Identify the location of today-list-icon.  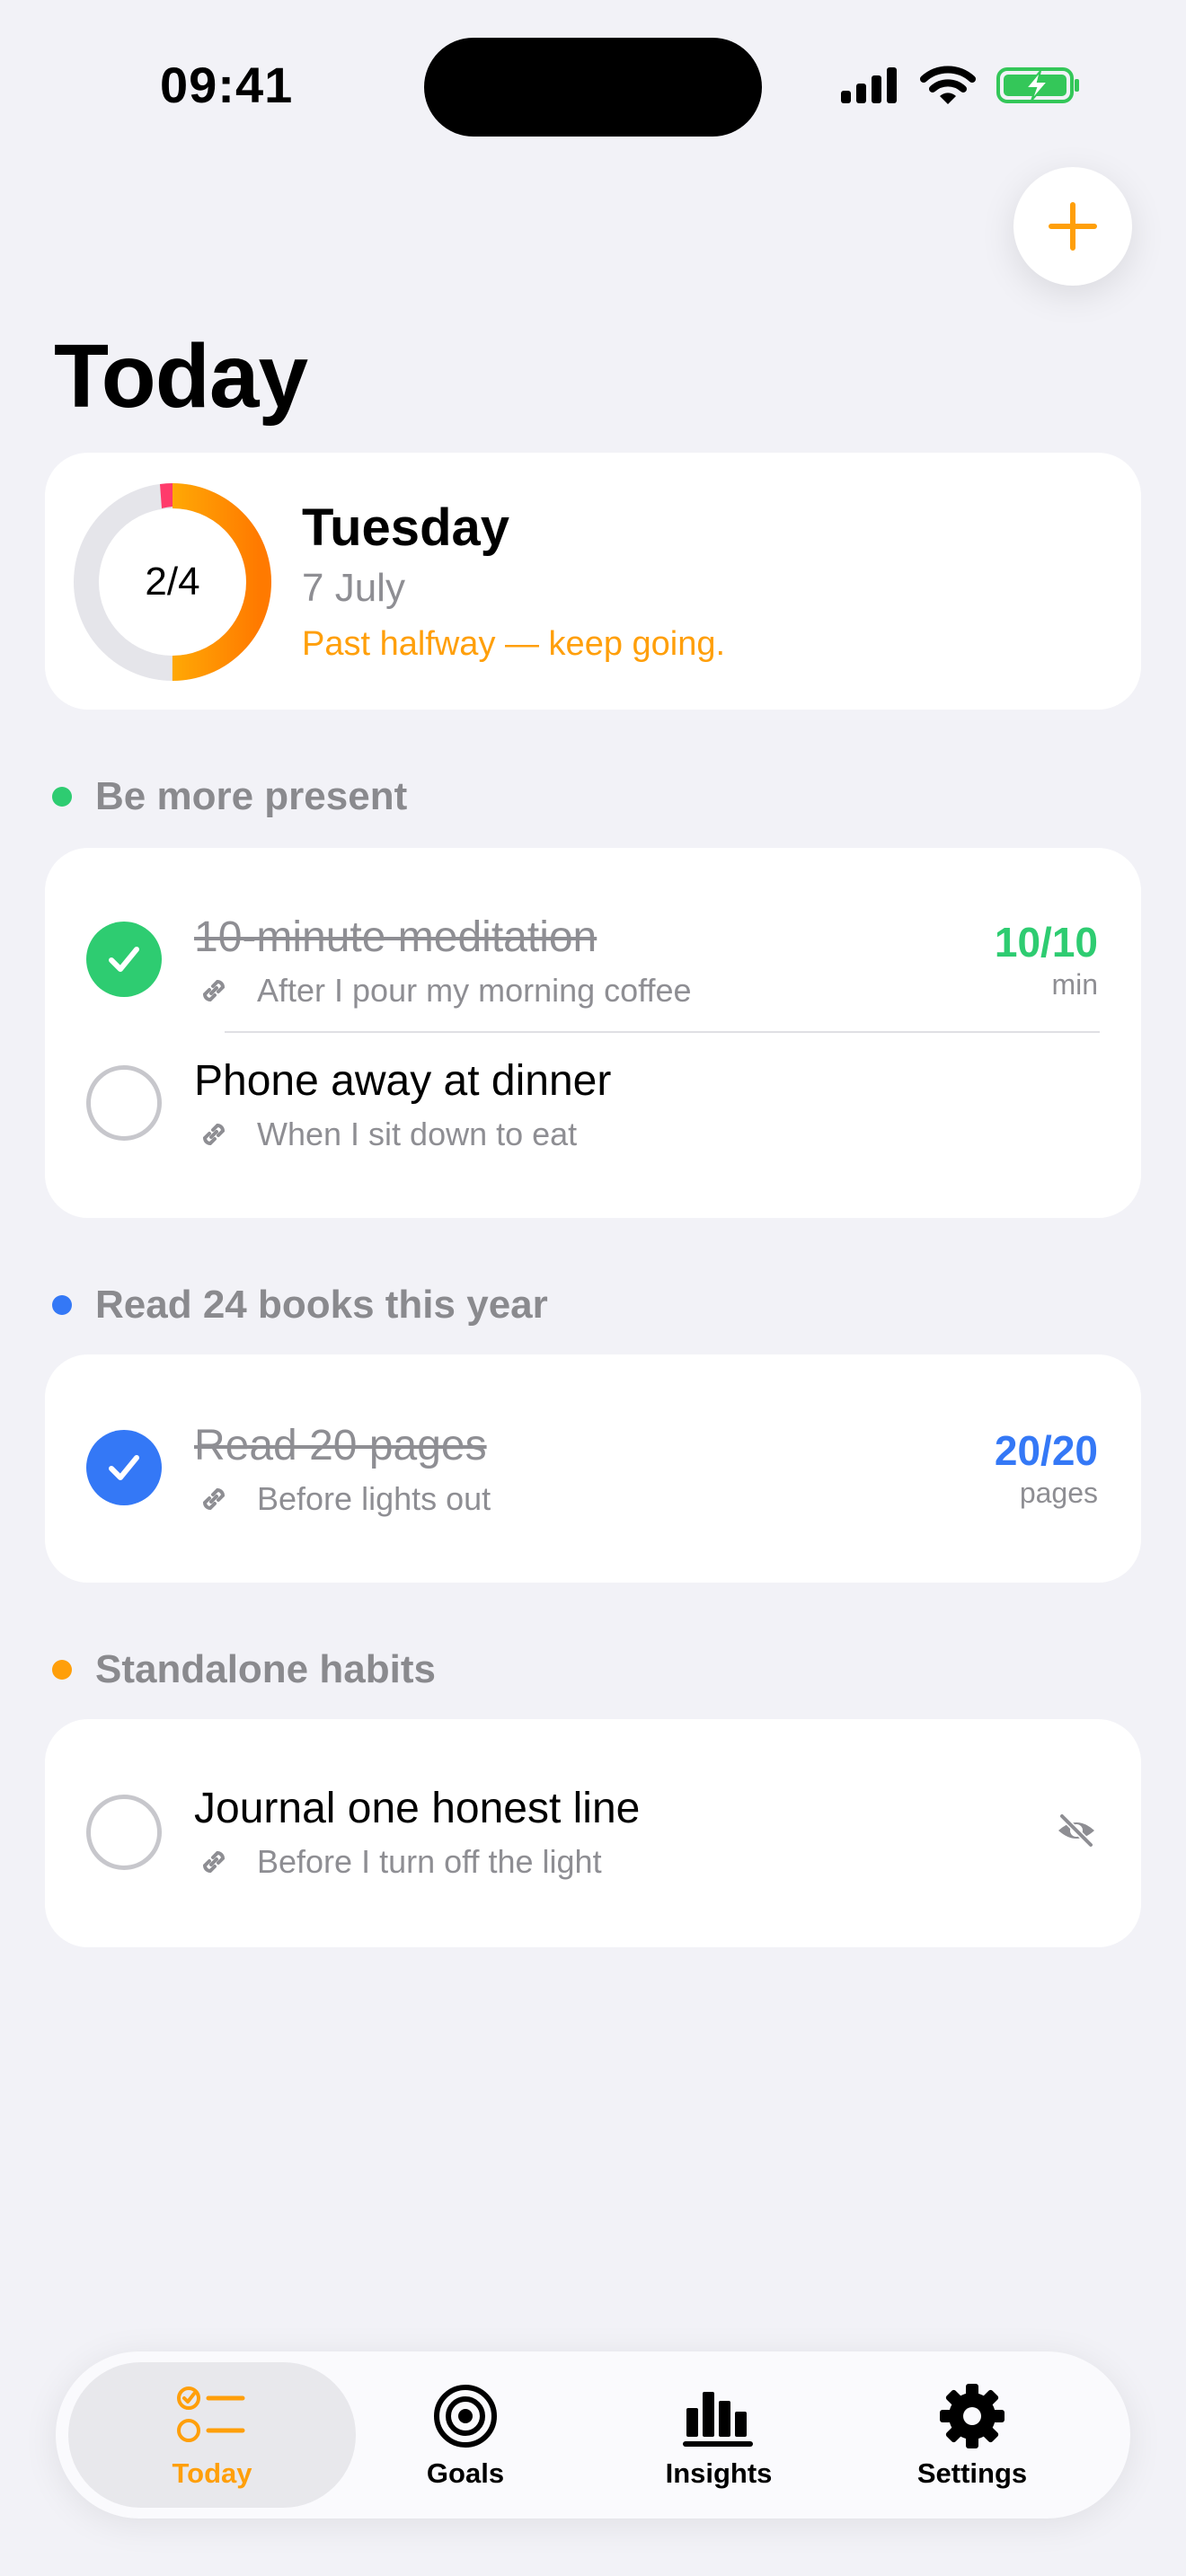
(211, 2414).